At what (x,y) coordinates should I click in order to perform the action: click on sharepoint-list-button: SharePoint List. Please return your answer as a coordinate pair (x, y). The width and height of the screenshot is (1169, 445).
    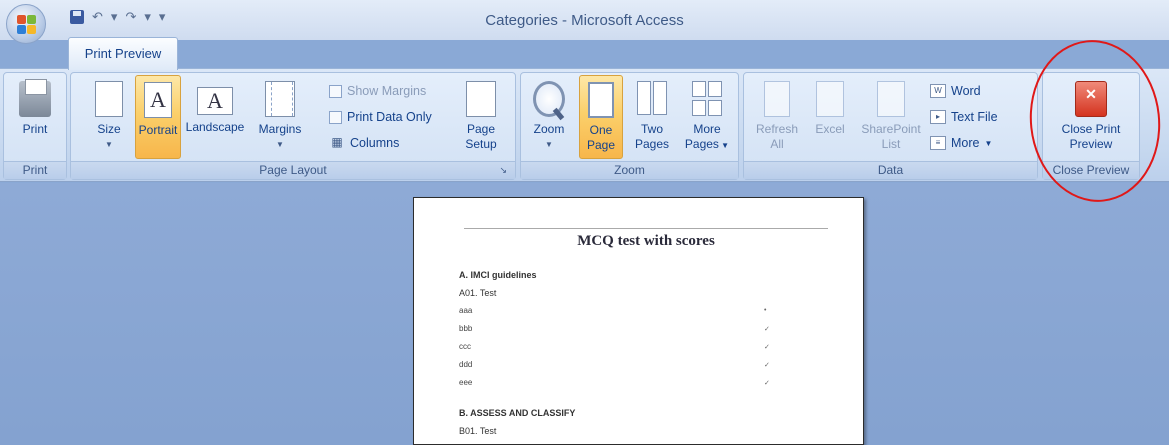
    Looking at the image, I should click on (891, 116).